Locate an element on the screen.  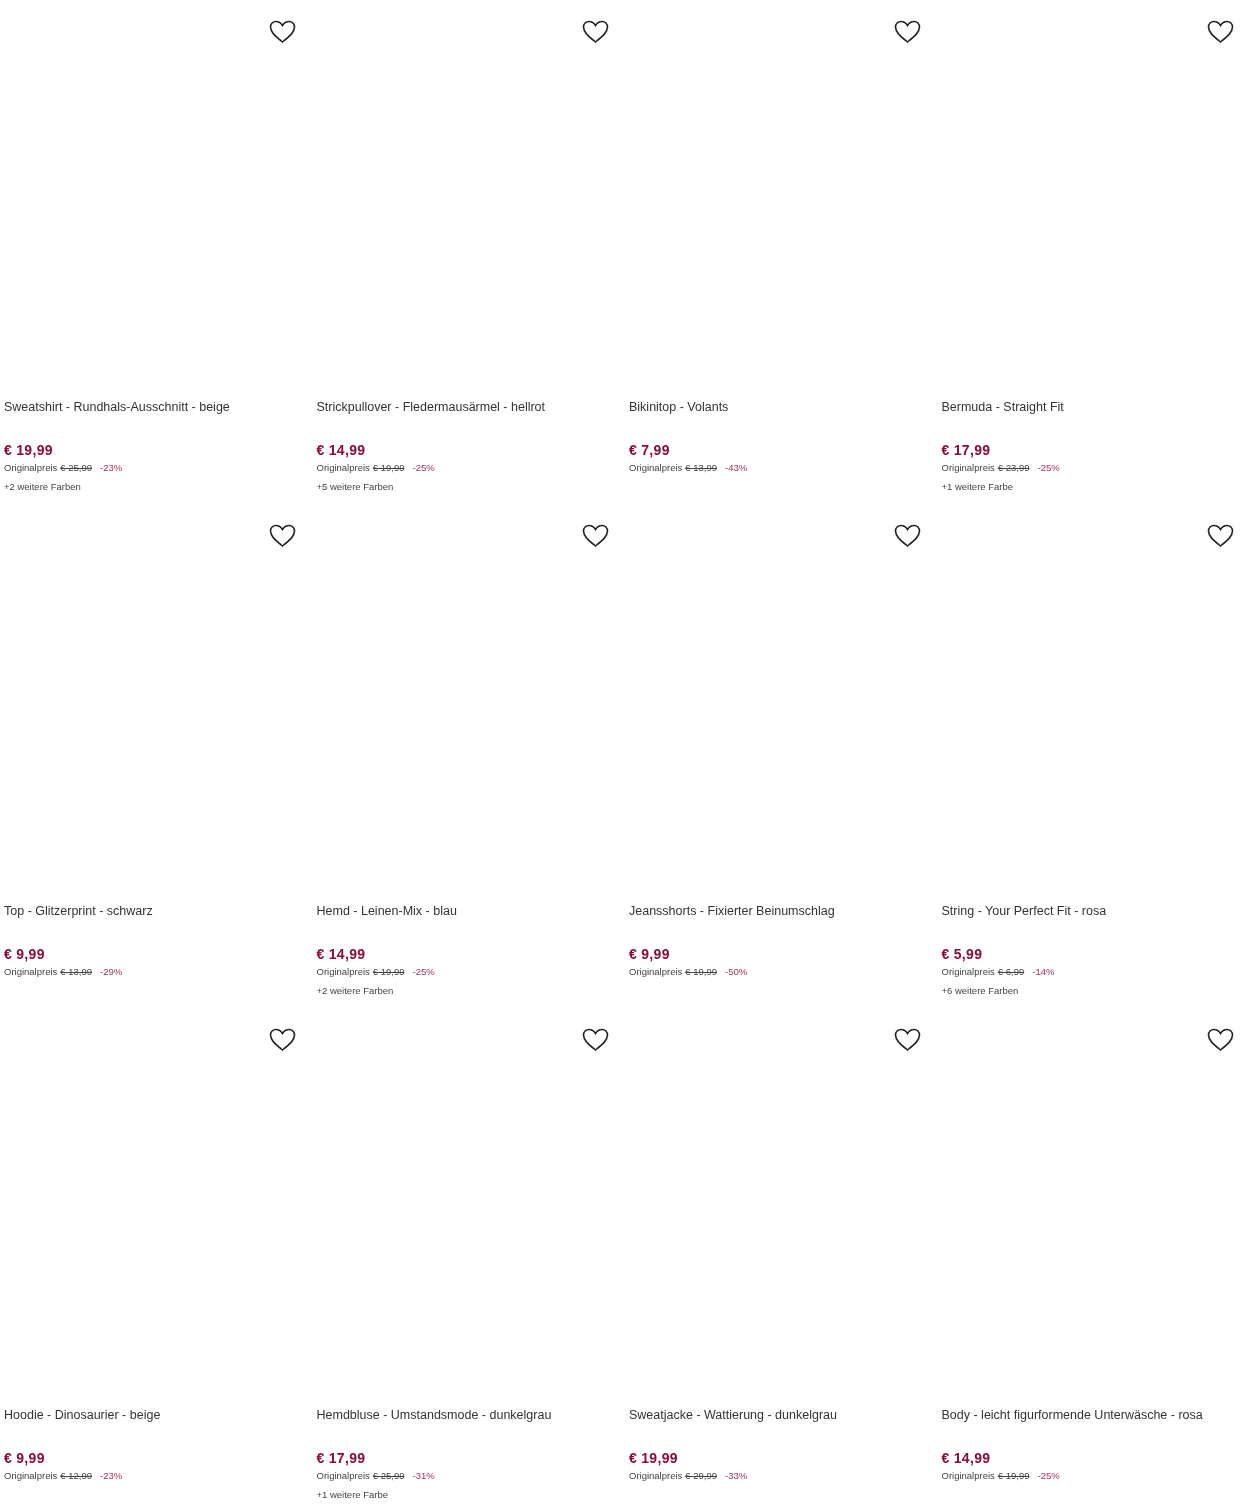
product-title: Hemdbluse - Umstandsmode - dunkelgrau is located at coordinates (468, 1429).